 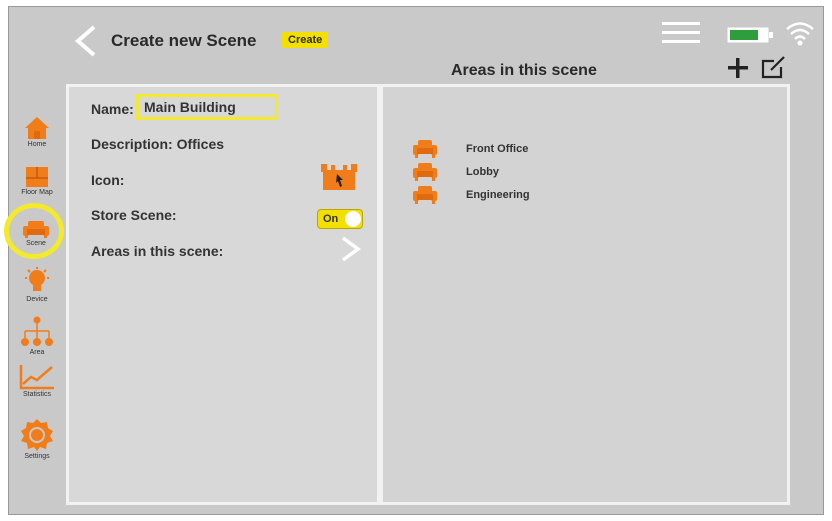 I want to click on scene-sofa-icon, so click(x=36, y=229).